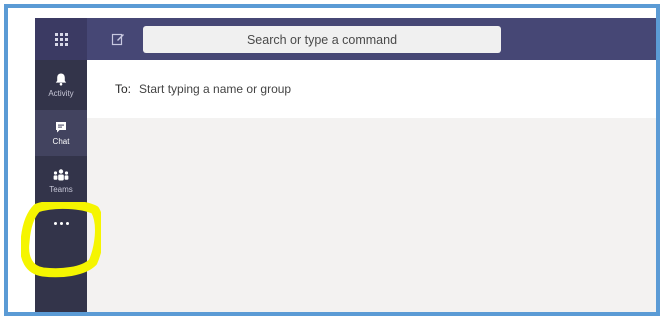 Image resolution: width=664 pixels, height=320 pixels. What do you see at coordinates (61, 93) in the screenshot?
I see `rail-item-label: Activity` at bounding box center [61, 93].